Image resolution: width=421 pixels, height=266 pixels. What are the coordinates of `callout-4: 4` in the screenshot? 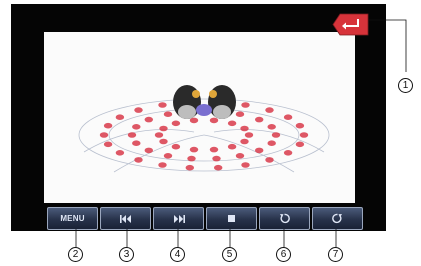 It's located at (177, 254).